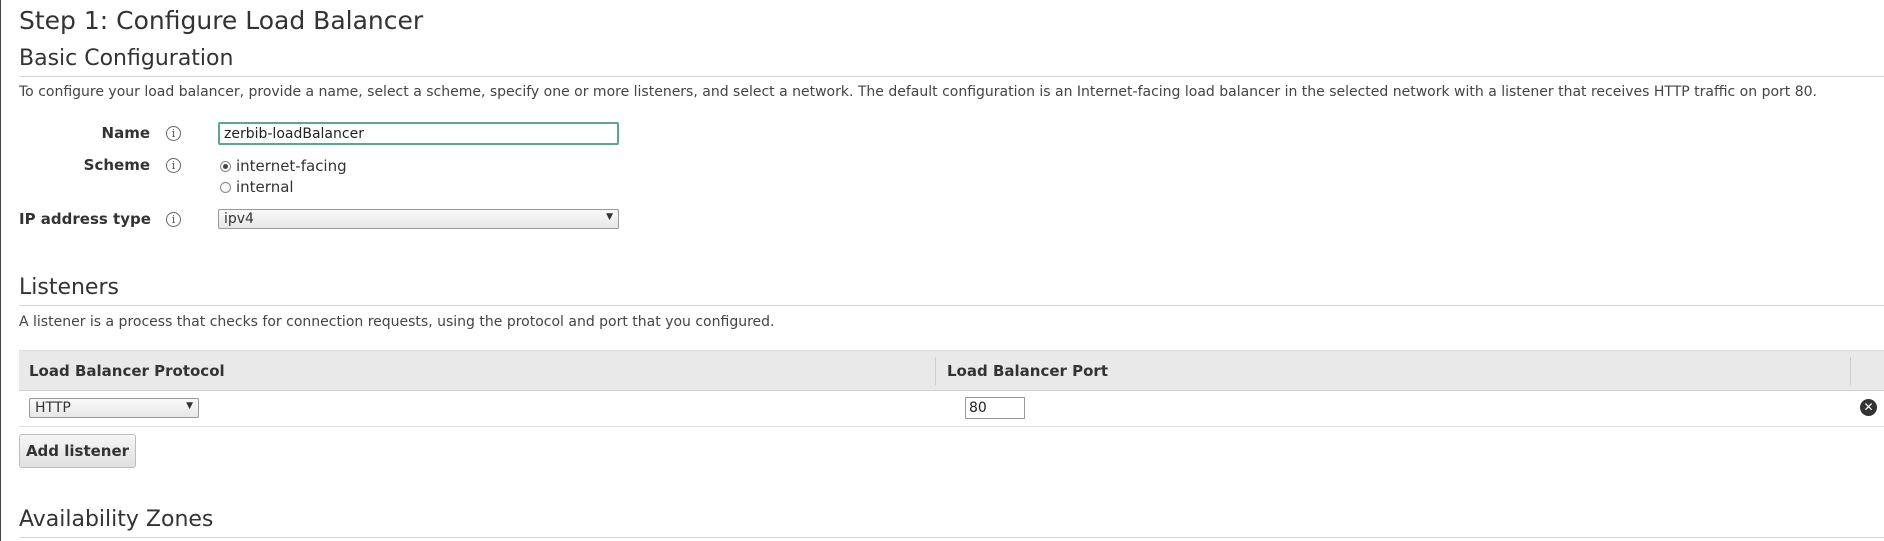 The width and height of the screenshot is (1884, 541). Describe the element at coordinates (995, 408) in the screenshot. I see `port-input` at that location.